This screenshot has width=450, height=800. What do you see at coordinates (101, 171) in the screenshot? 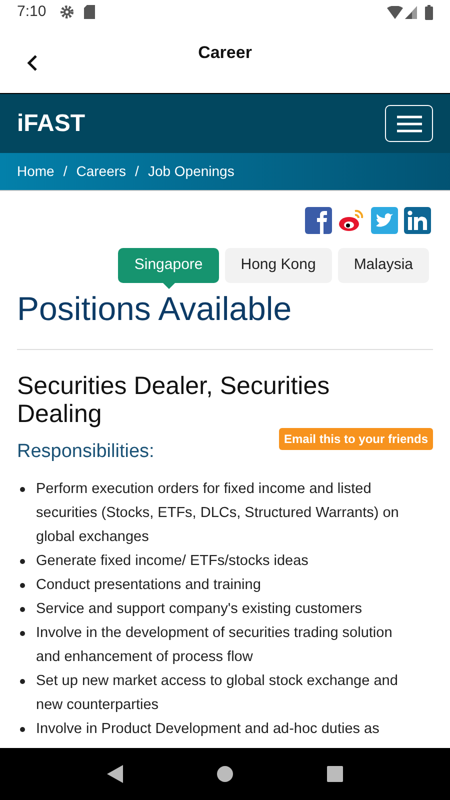
I see `breadcrumb-link: Careers` at bounding box center [101, 171].